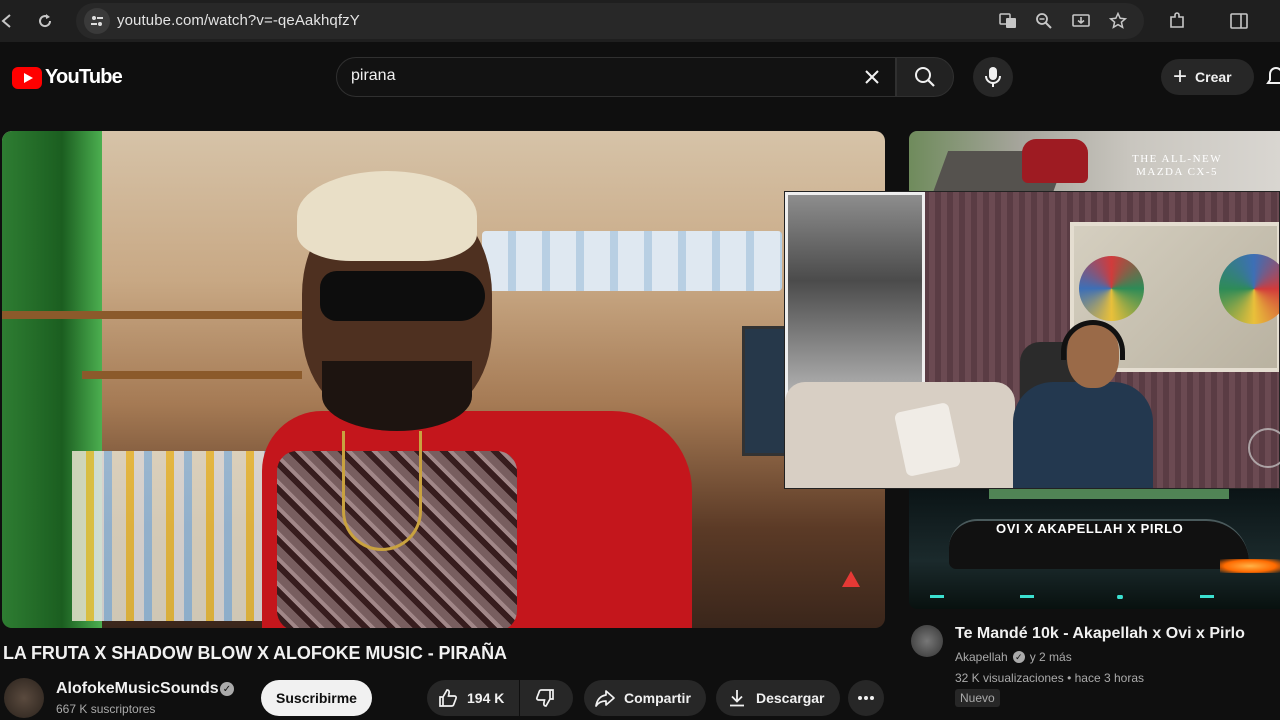 The image size is (1280, 720). Describe the element at coordinates (1055, 161) in the screenshot. I see `ad-car` at that location.